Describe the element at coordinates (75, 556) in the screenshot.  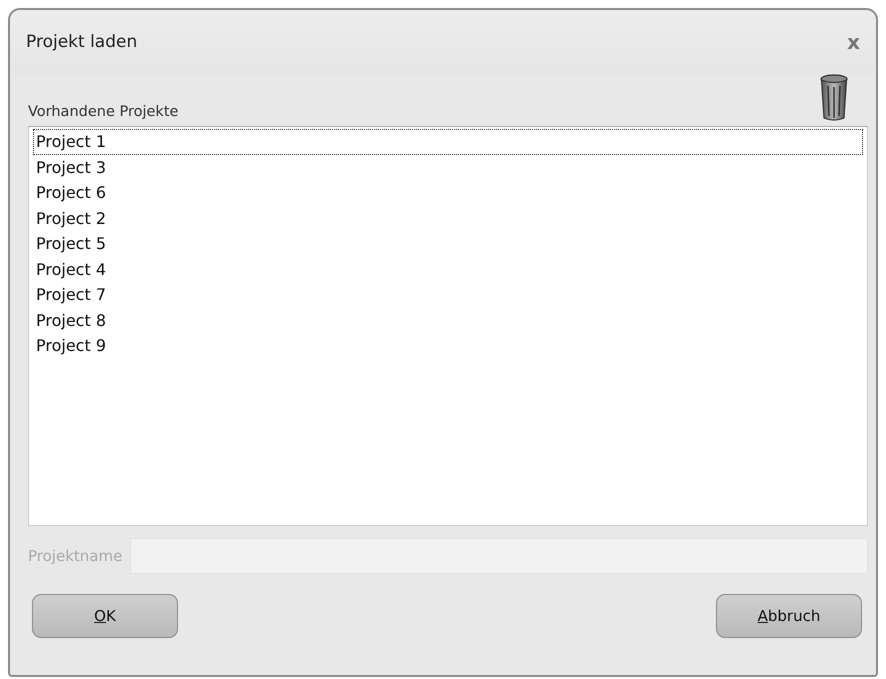
I see `field-label: Projektname` at that location.